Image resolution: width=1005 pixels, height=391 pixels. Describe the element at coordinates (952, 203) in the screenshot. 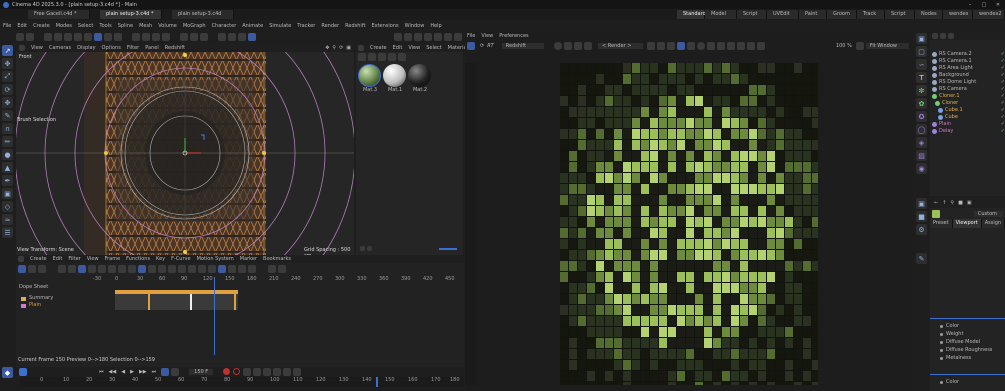

I see `search-icon: ⚲` at that location.